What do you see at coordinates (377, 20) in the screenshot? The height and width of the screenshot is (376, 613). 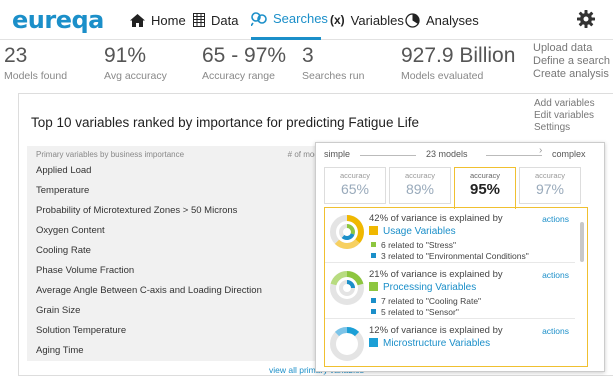 I see `nav-variables-label: Variables` at bounding box center [377, 20].